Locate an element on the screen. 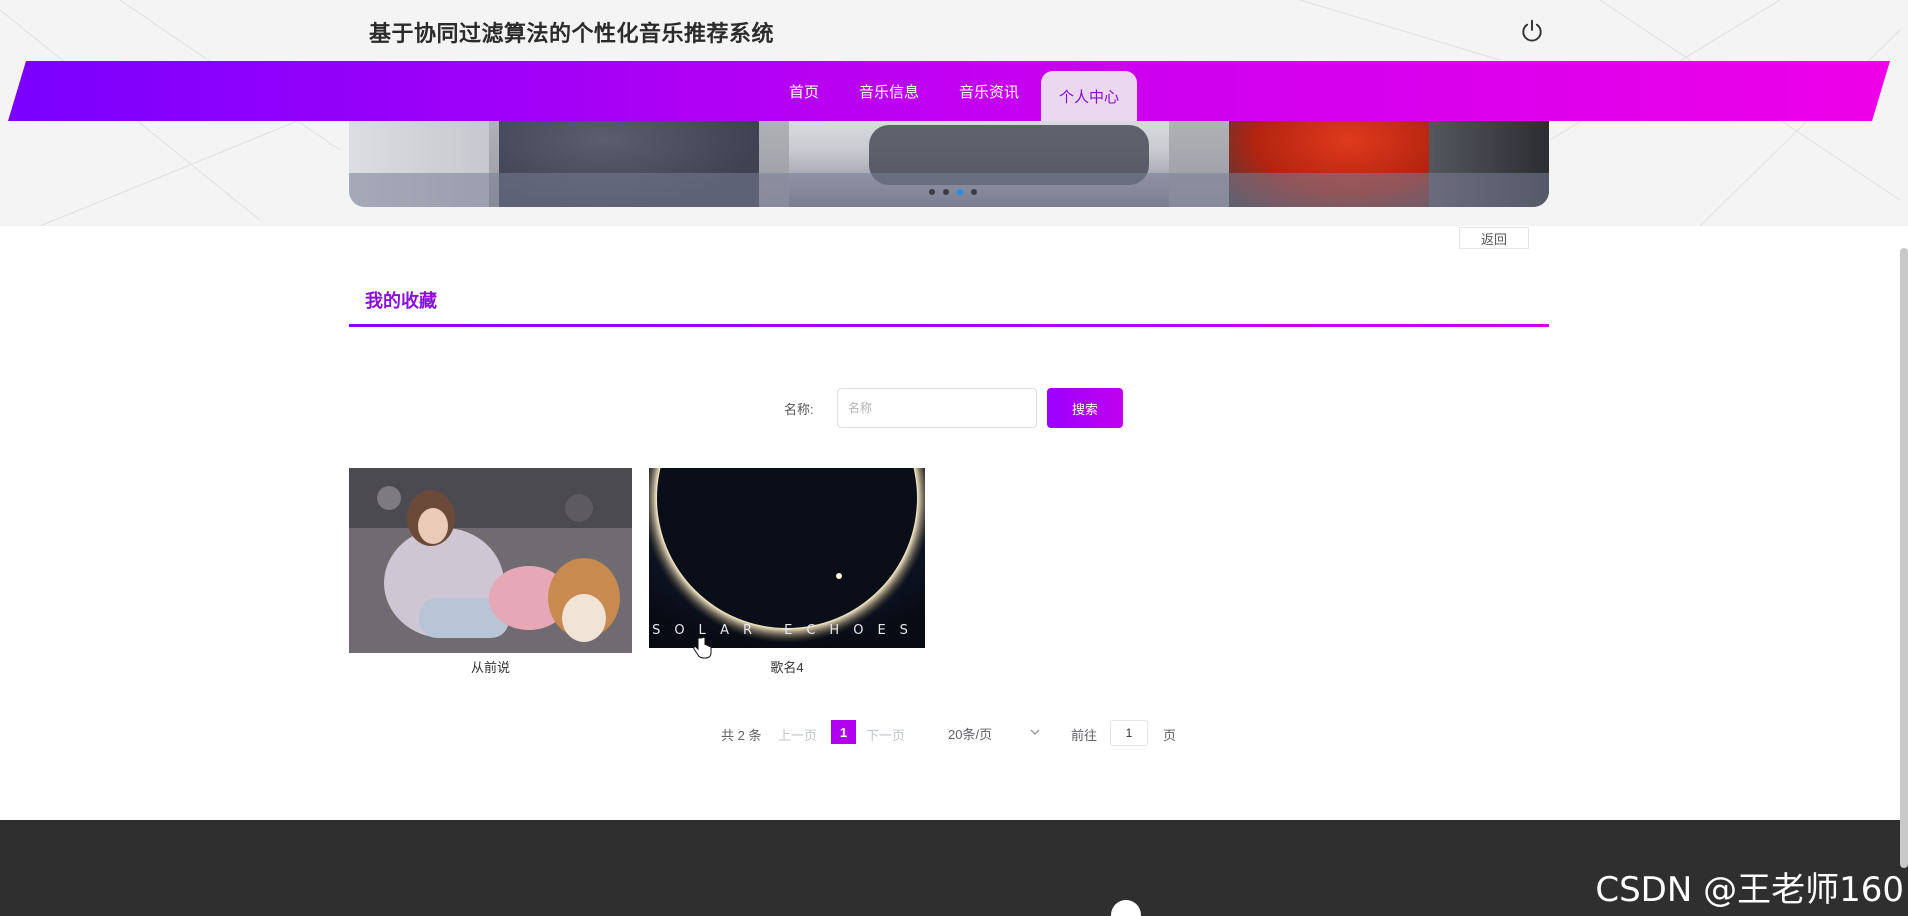 The image size is (1908, 916). nav-item-music-info: 音乐信息 is located at coordinates (889, 91).